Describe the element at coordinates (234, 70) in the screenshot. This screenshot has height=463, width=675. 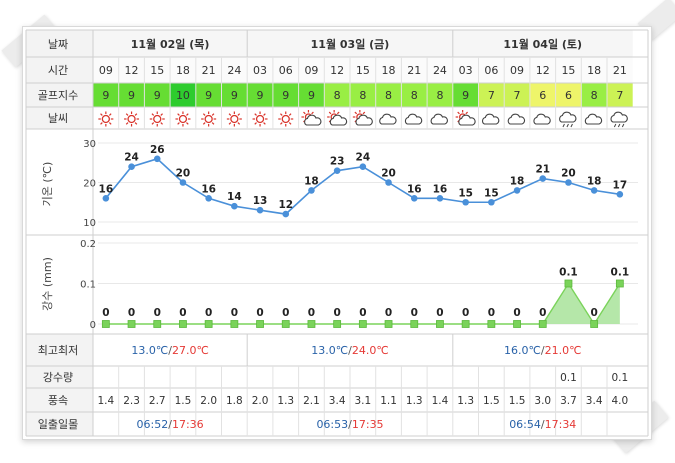
I see `hour-label: 24` at that location.